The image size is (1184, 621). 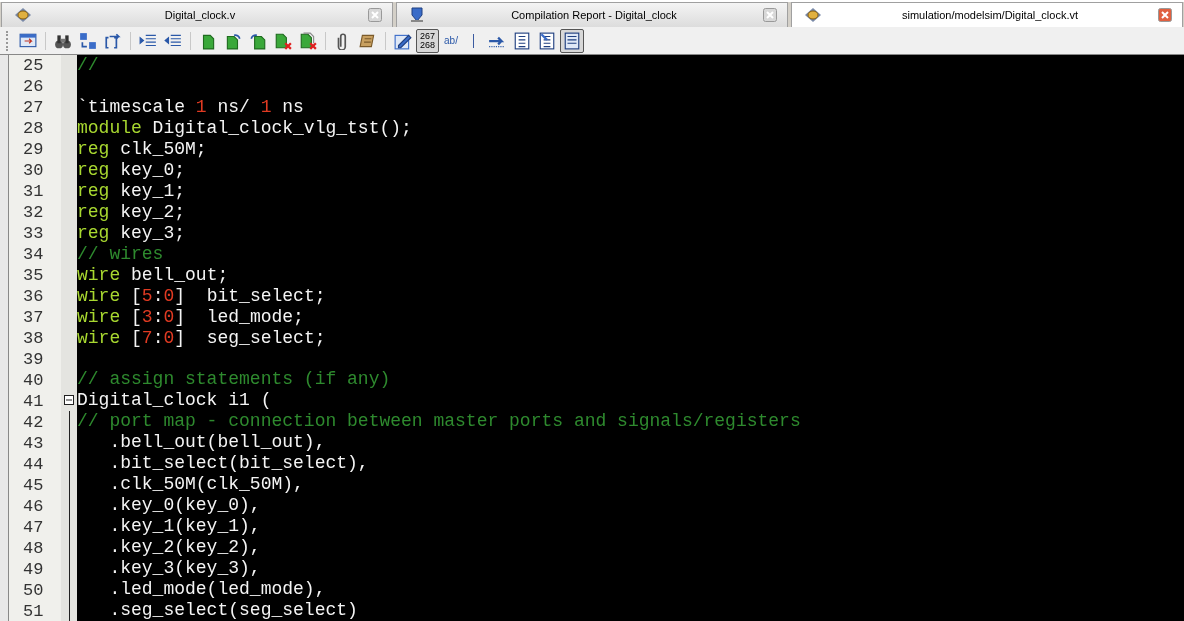 What do you see at coordinates (33, 590) in the screenshot?
I see `line-number: 50` at bounding box center [33, 590].